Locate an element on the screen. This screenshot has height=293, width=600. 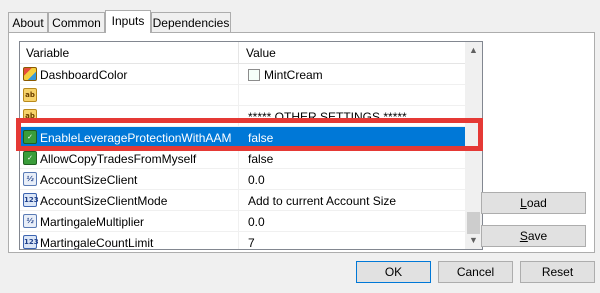
ok-button: OK is located at coordinates (393, 272).